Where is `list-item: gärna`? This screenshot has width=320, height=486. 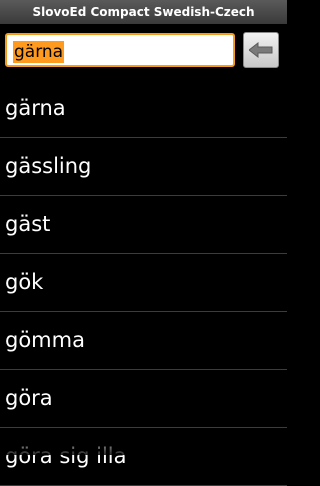
list-item: gärna is located at coordinates (143, 109).